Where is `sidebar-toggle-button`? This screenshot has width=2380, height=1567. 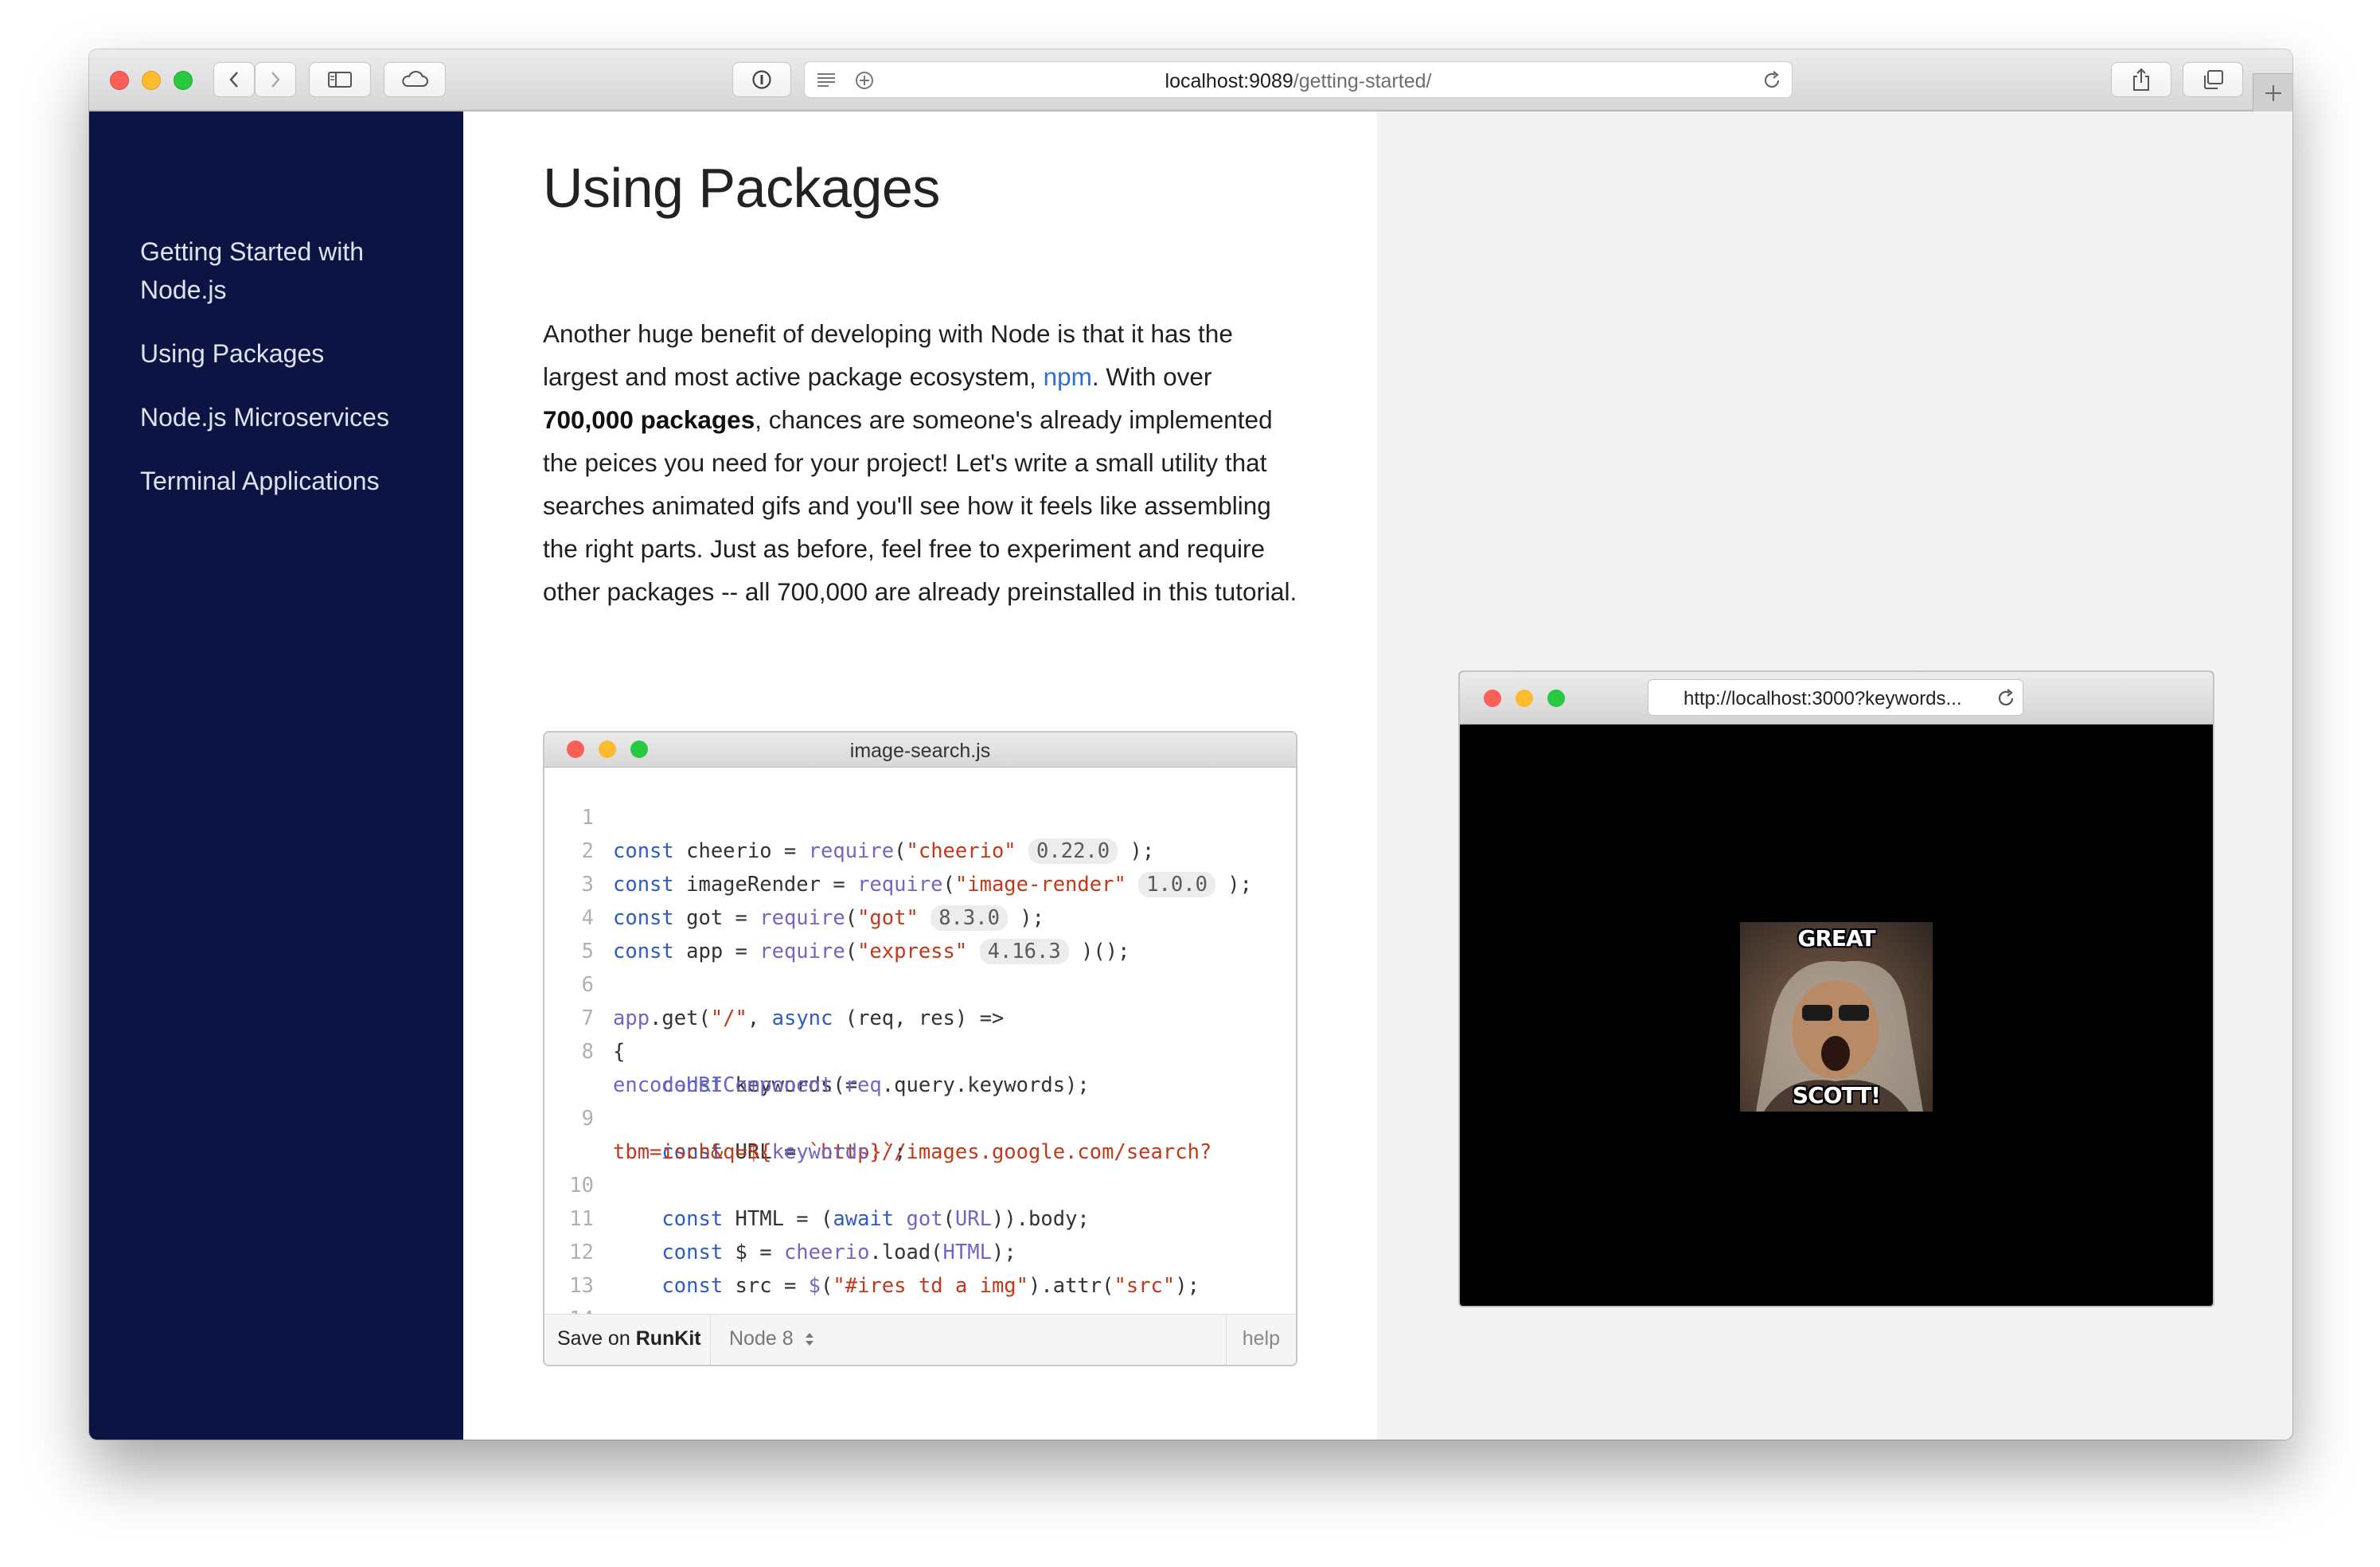
sidebar-toggle-button is located at coordinates (340, 79).